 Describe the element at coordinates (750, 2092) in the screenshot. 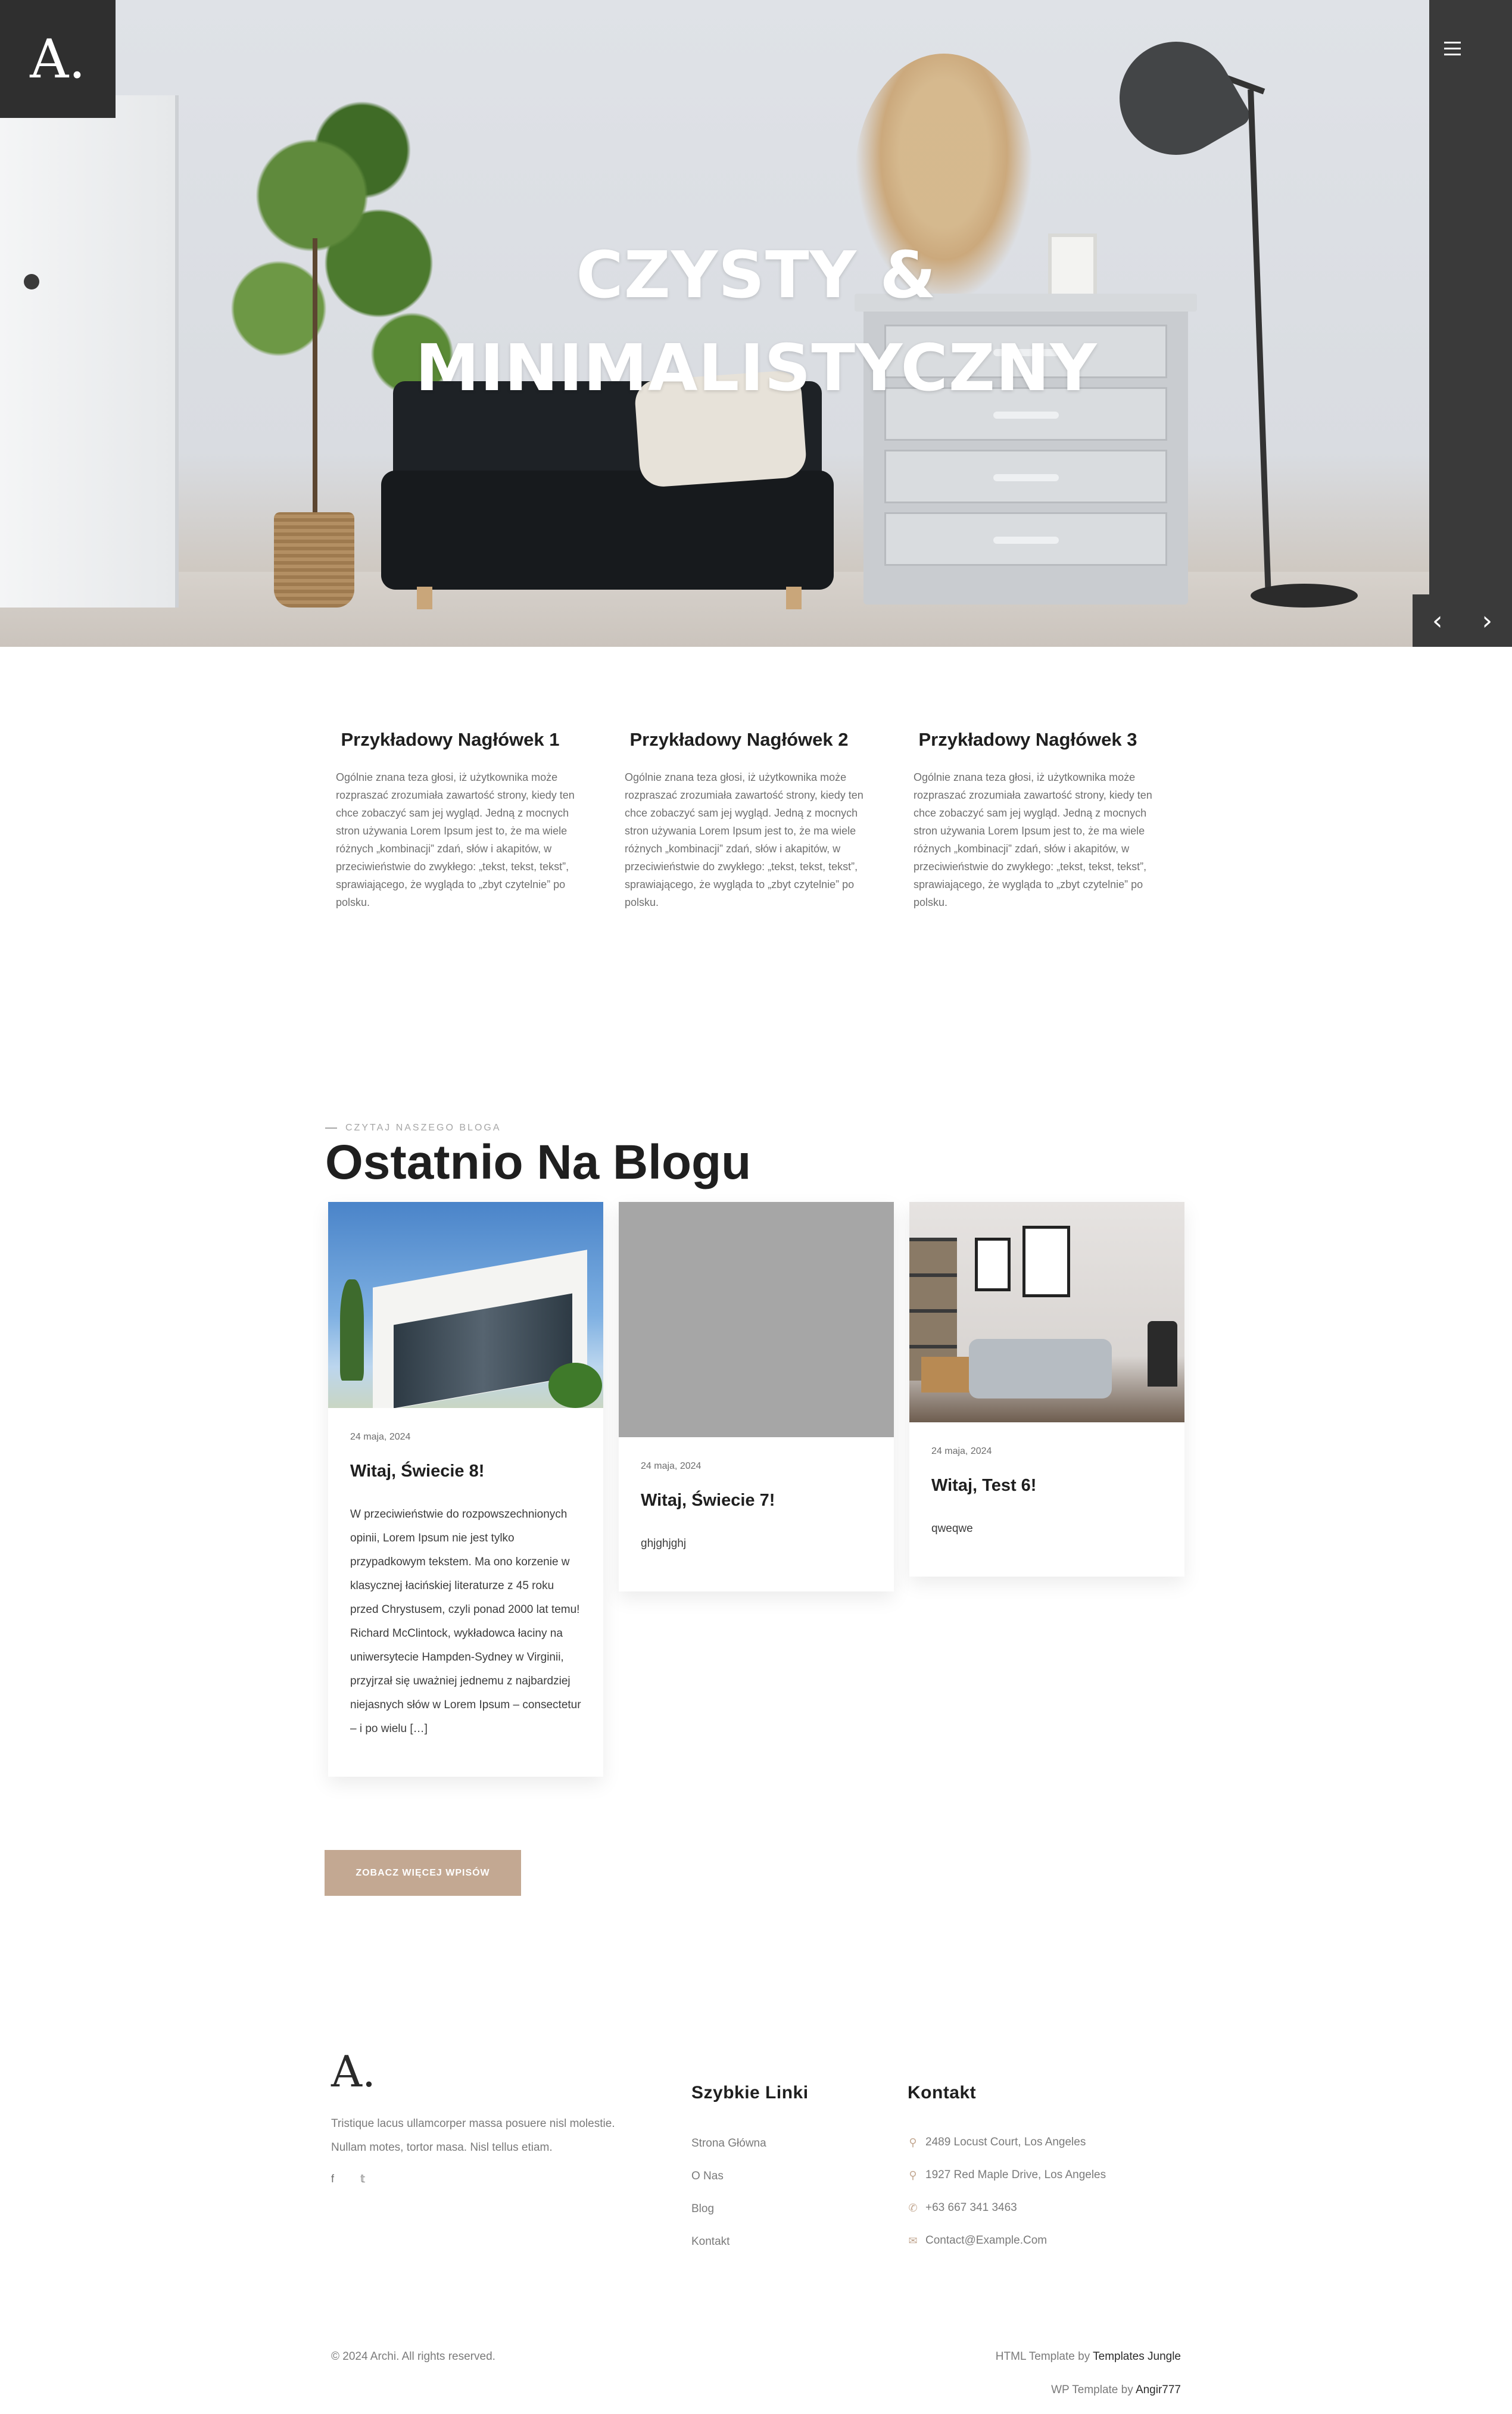

I see `quick-links-title: Szybkie Linki` at that location.